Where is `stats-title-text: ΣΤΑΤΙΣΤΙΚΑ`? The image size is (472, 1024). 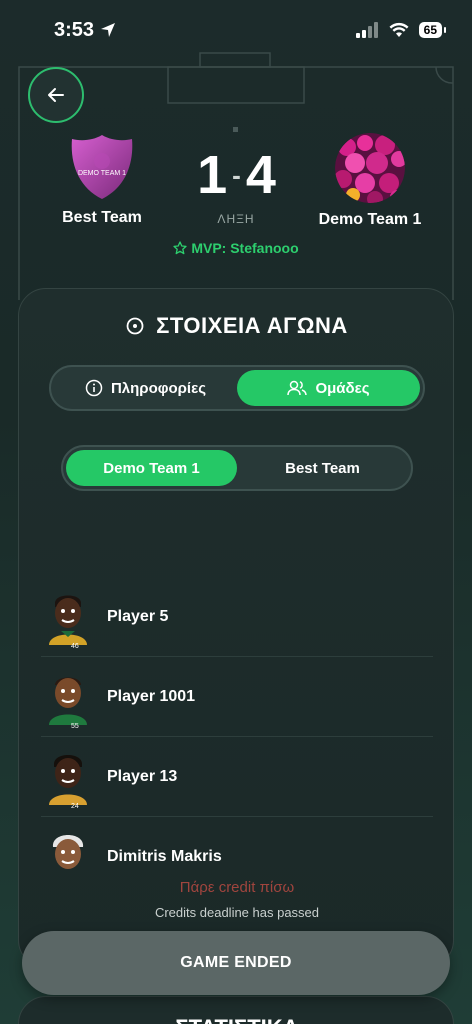 stats-title-text: ΣΤΑΤΙΣΤΙΚΑ is located at coordinates (236, 1019).